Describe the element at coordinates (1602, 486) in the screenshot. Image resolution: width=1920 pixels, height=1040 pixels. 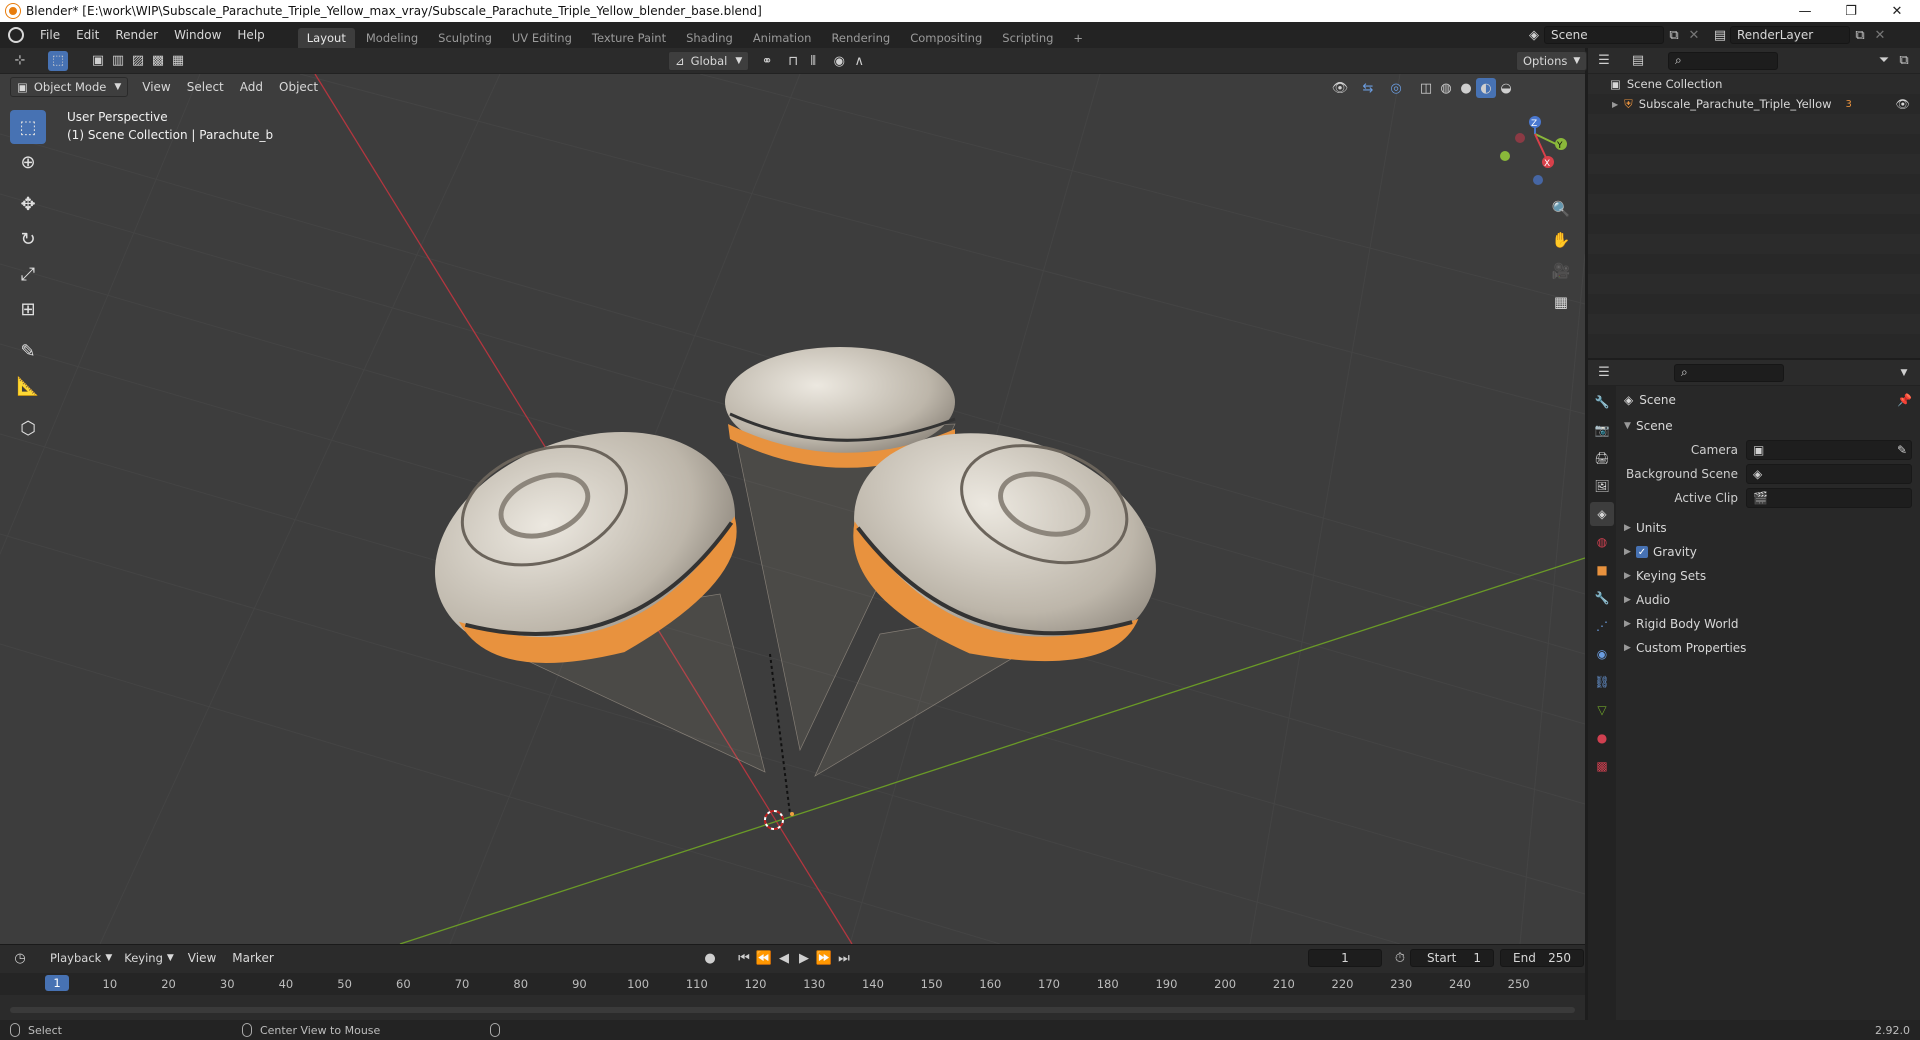
I see `view-layer-tab-icon: 🖼` at that location.